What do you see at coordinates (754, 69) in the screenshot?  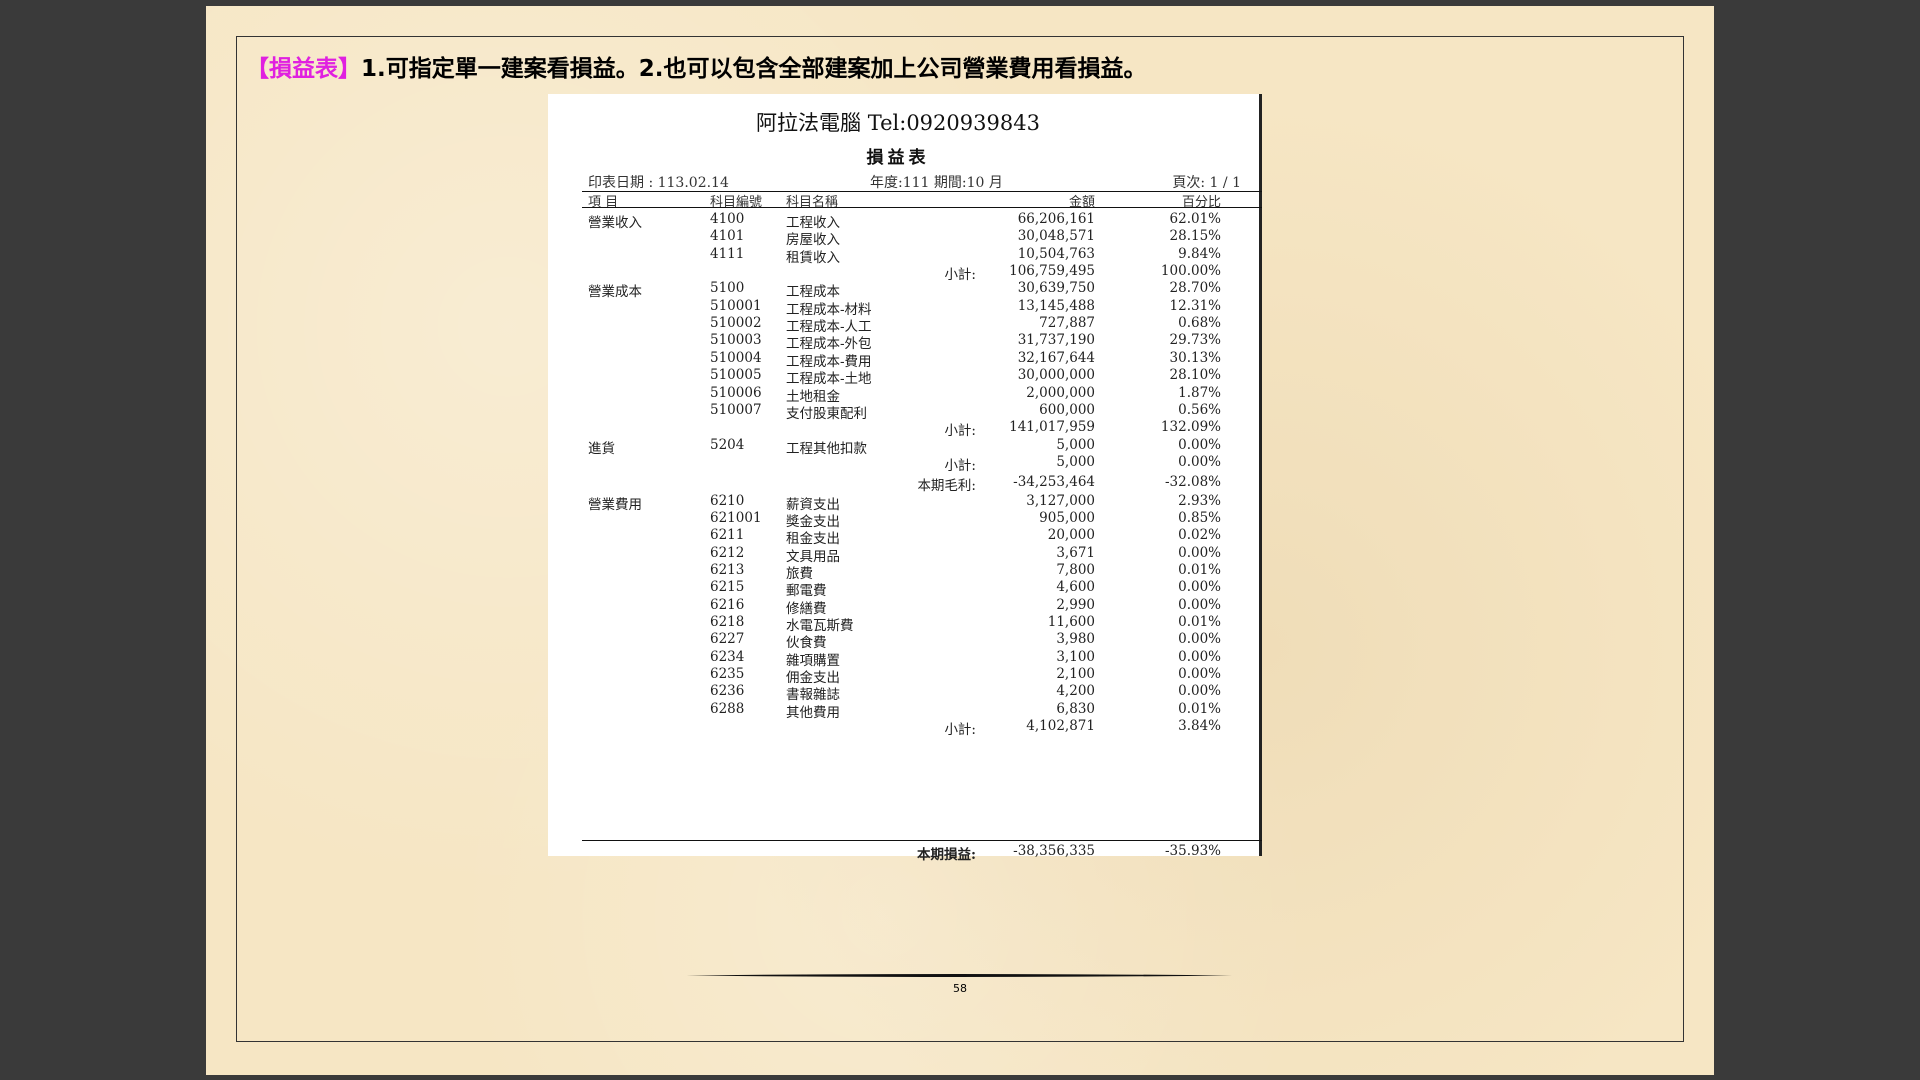 I see `caption-text: 1.可指定單一建案看損益。2.也可以包含全部建案加上公司營業費用看損益。` at bounding box center [754, 69].